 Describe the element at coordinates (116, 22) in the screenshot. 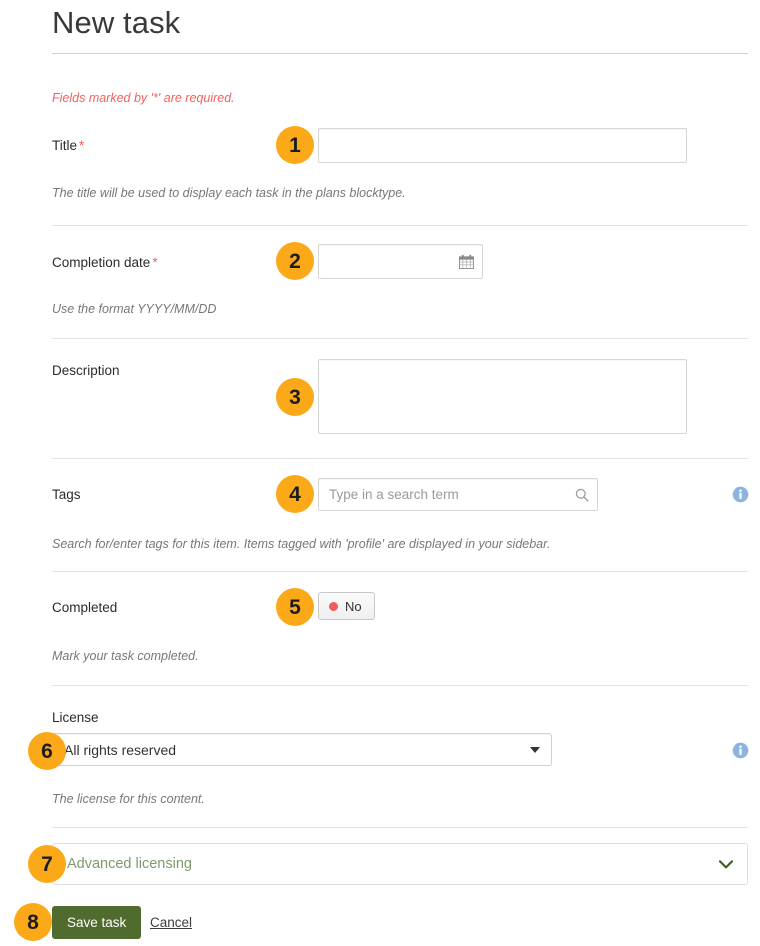

I see `page-title: New task` at that location.